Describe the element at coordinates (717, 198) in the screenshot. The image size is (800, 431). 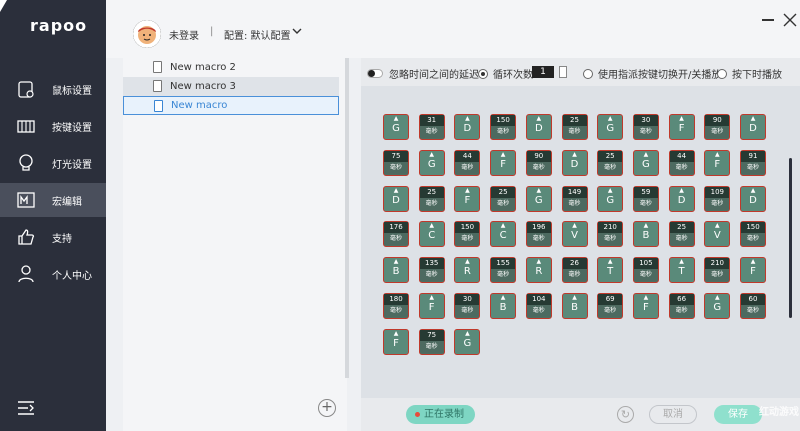
I see `delay-step: 109 毫秒` at that location.